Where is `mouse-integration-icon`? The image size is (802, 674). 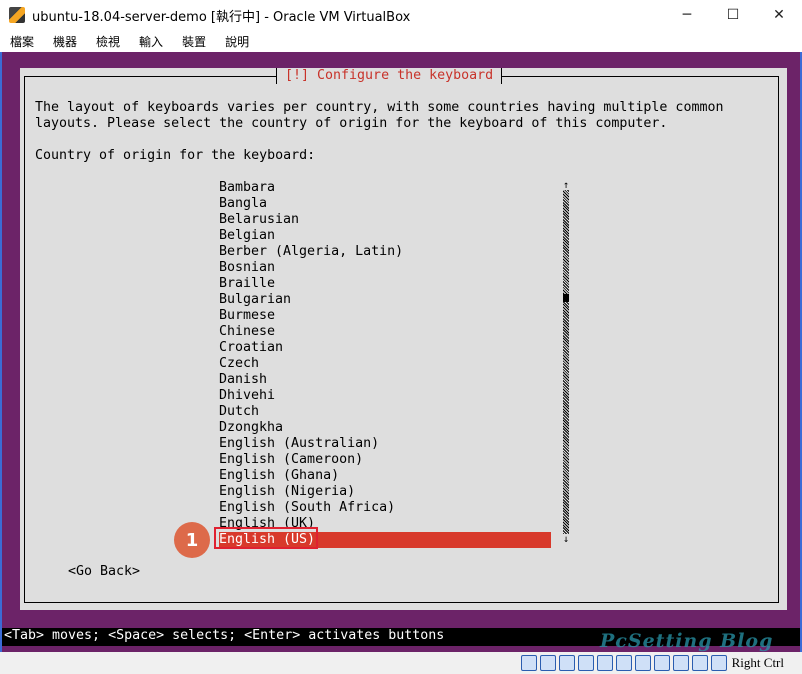 mouse-integration-icon is located at coordinates (699, 663).